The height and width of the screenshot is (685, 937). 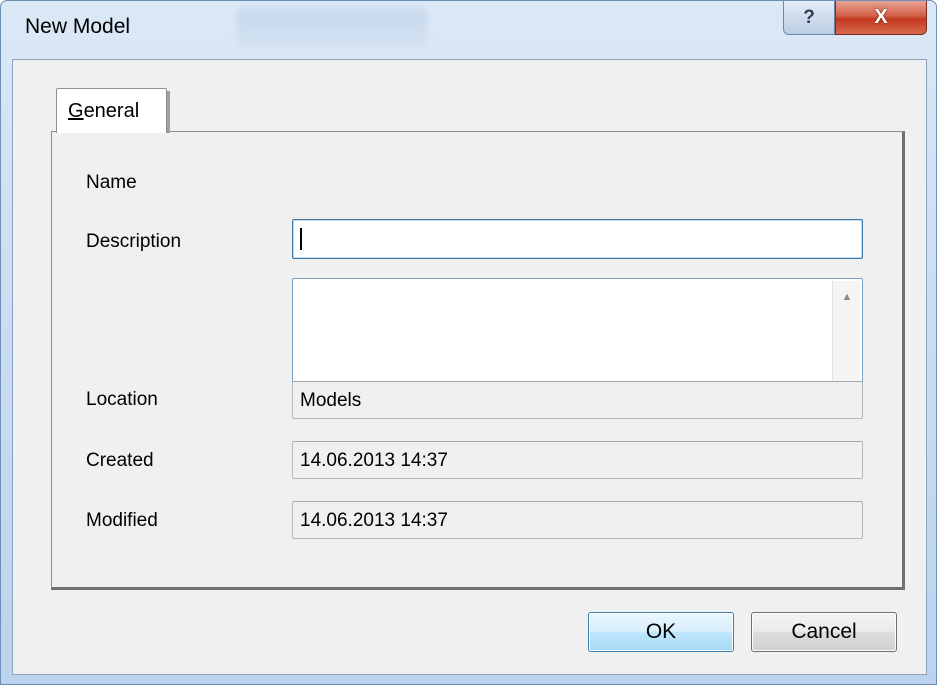 What do you see at coordinates (78, 26) in the screenshot?
I see `window-title: New Model` at bounding box center [78, 26].